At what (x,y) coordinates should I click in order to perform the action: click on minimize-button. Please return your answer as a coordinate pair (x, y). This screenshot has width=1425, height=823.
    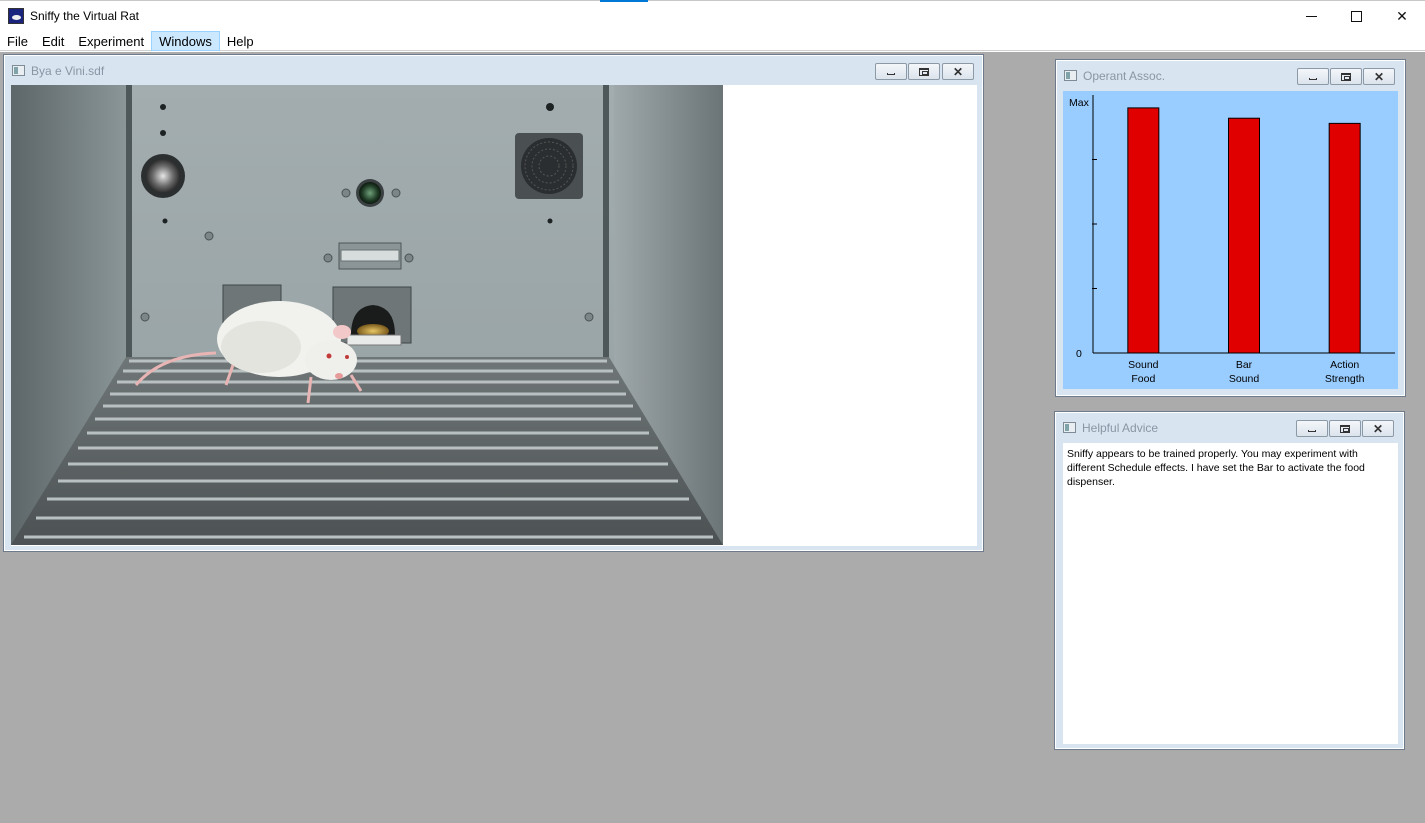
    Looking at the image, I should click on (1311, 16).